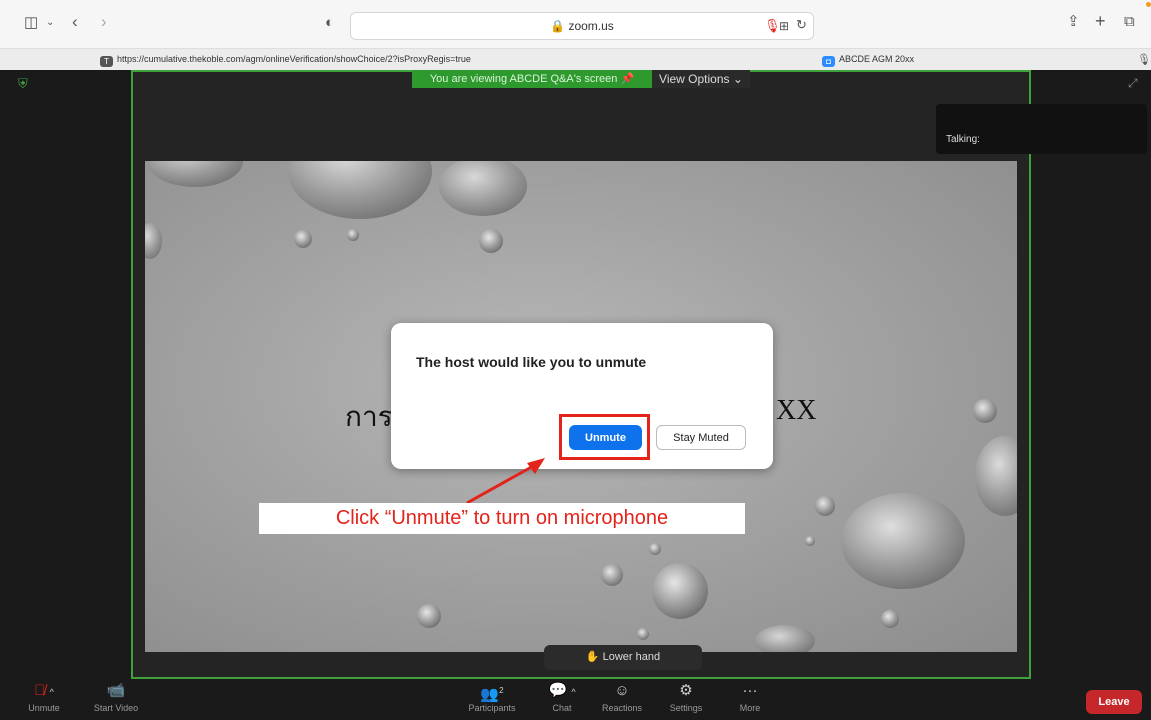 The height and width of the screenshot is (720, 1151). I want to click on slide-text-right: XX, so click(796, 410).